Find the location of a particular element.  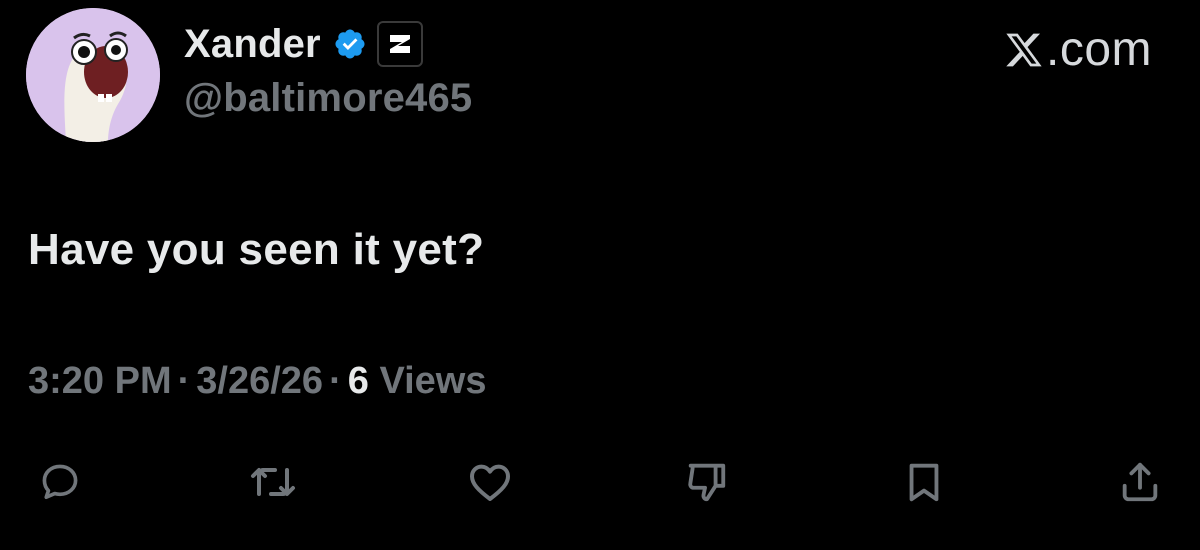

author-display-name: Xander is located at coordinates (252, 44).